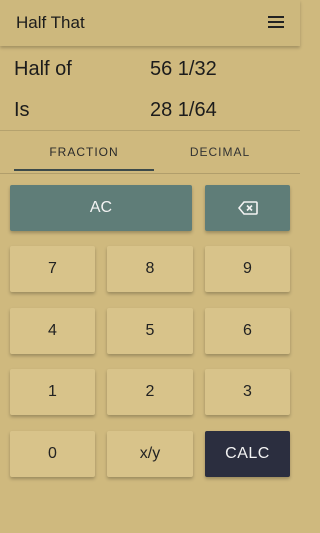 Image resolution: width=320 pixels, height=533 pixels. I want to click on digit-7-button: 7, so click(52, 269).